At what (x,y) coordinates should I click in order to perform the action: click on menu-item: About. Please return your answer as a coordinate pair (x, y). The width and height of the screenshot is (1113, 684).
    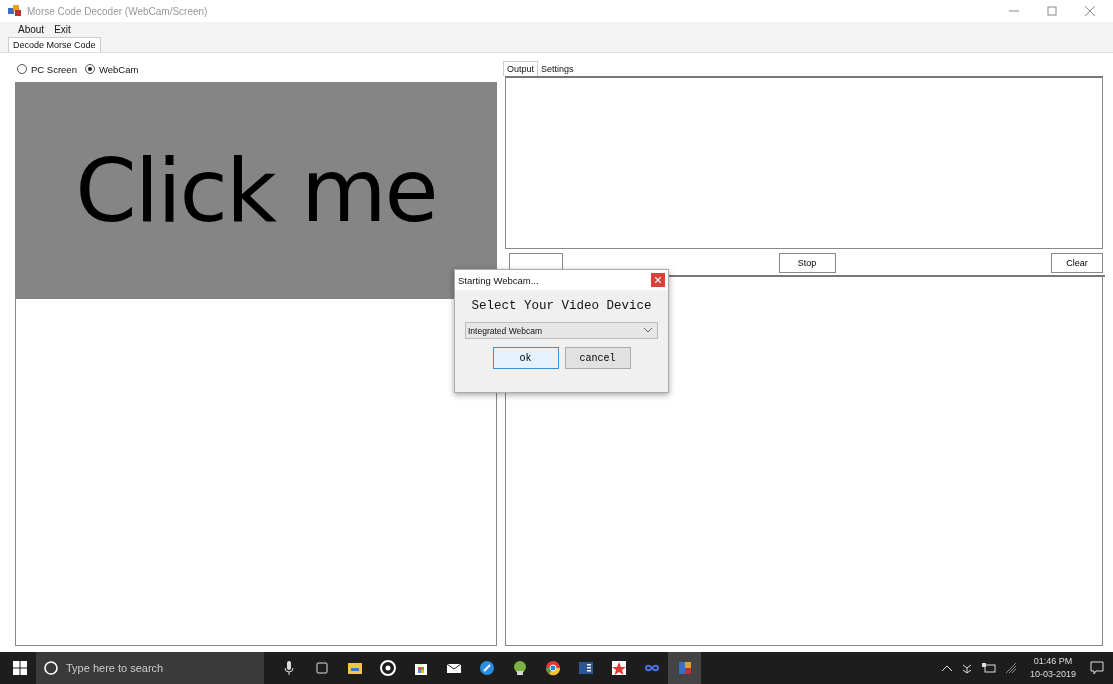
    Looking at the image, I should click on (31, 29).